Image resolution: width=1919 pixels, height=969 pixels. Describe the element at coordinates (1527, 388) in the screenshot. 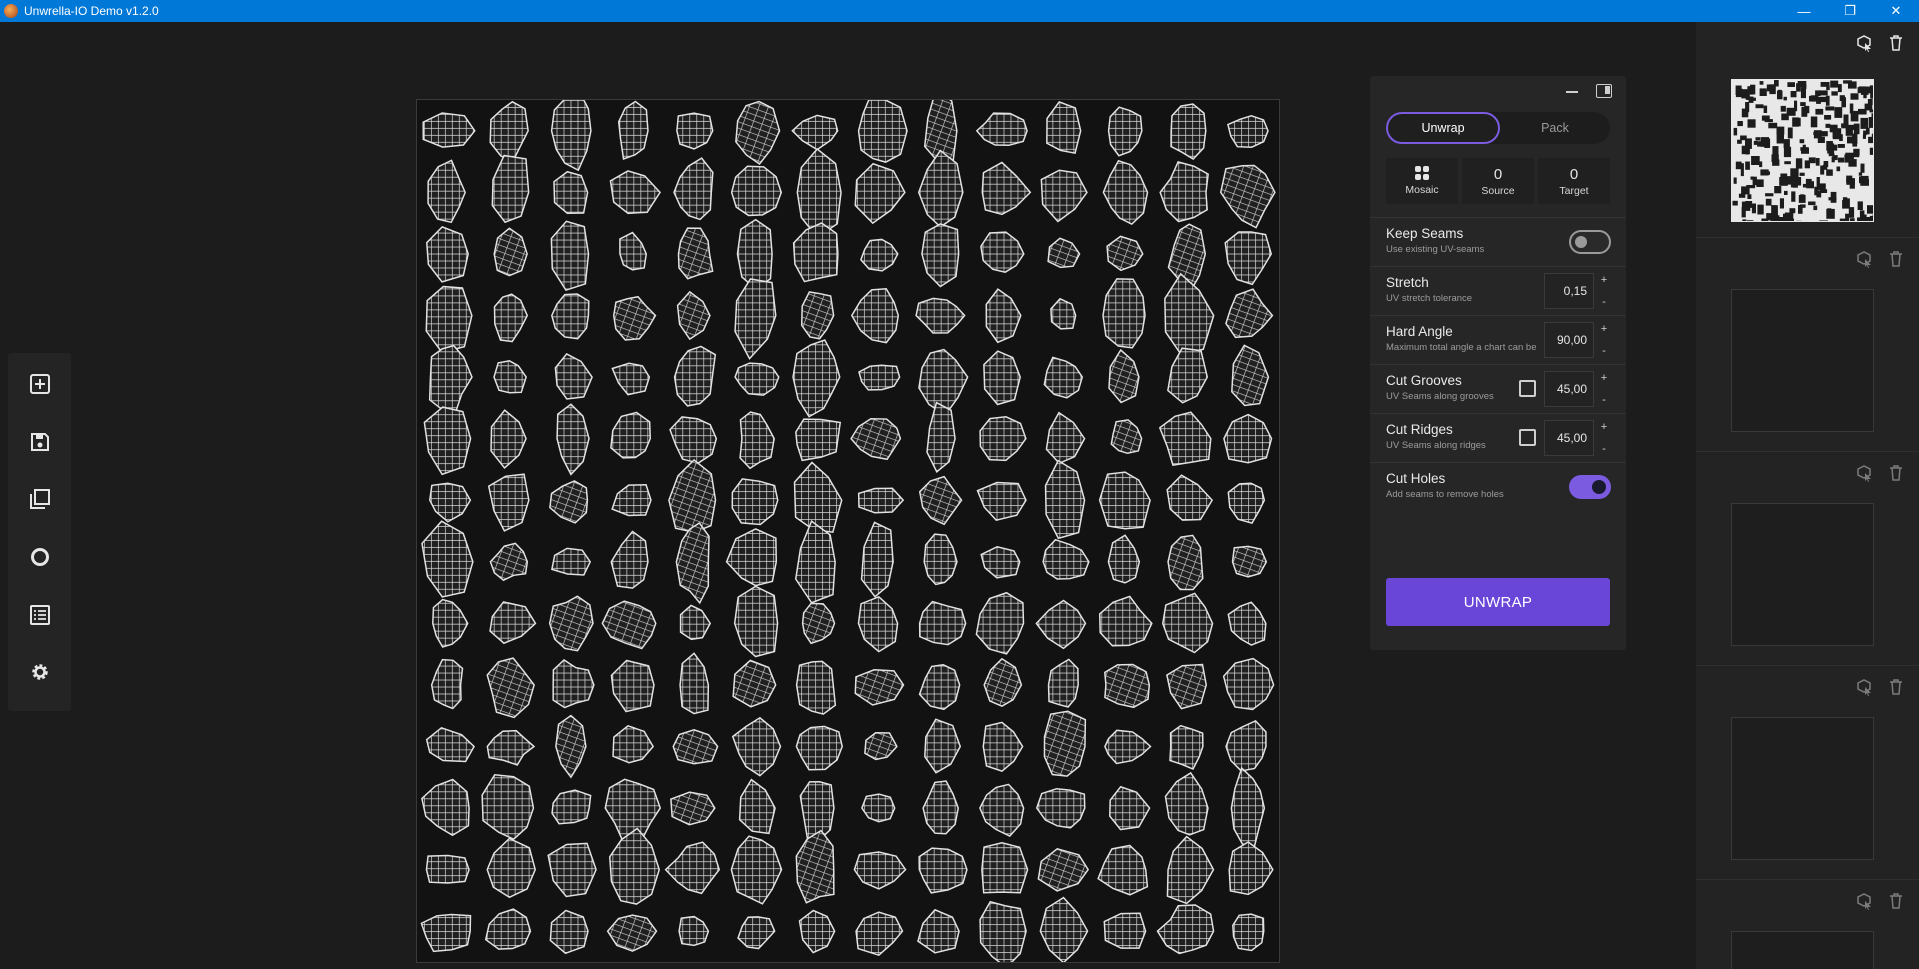

I see `cut-grooves-checkbox` at that location.